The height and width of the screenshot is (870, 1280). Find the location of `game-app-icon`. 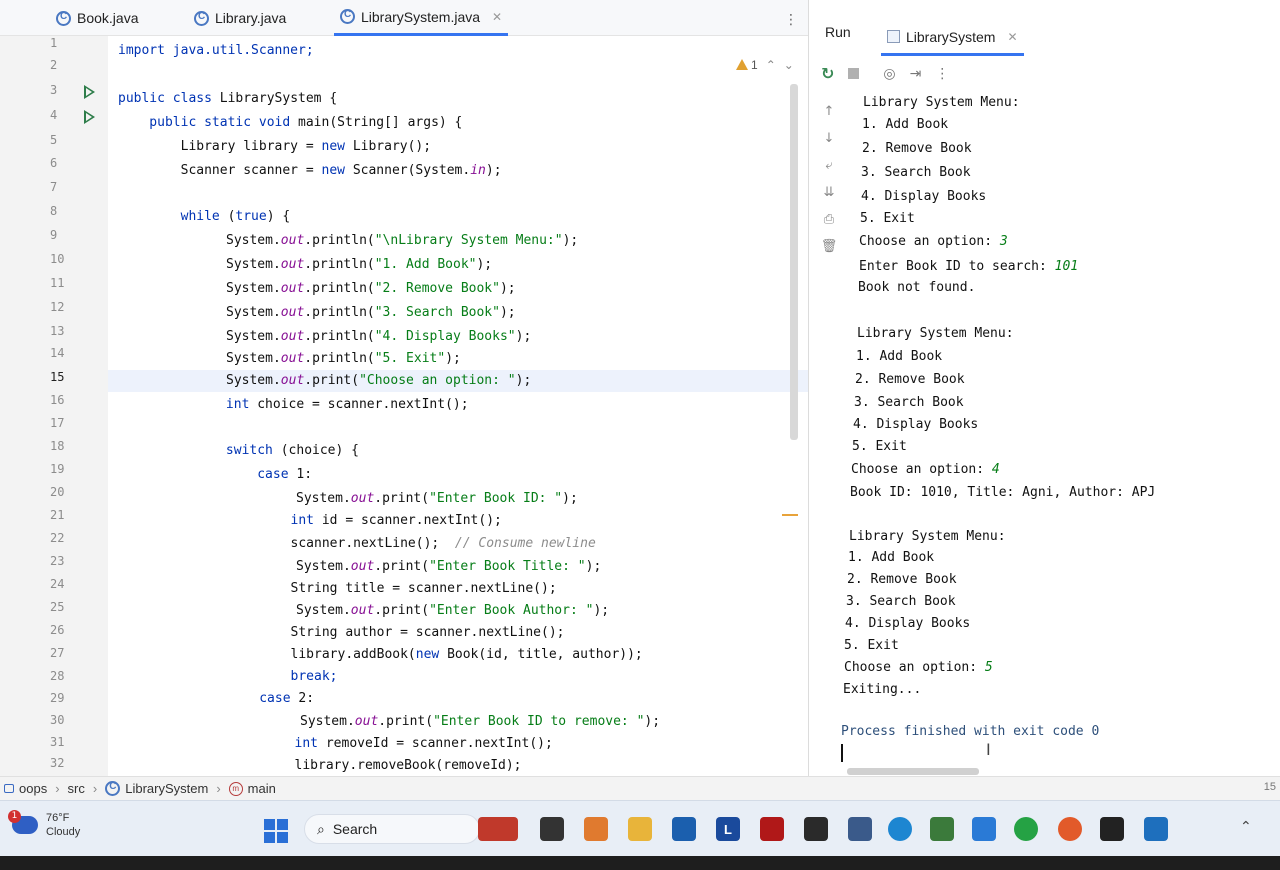

game-app-icon is located at coordinates (498, 829).